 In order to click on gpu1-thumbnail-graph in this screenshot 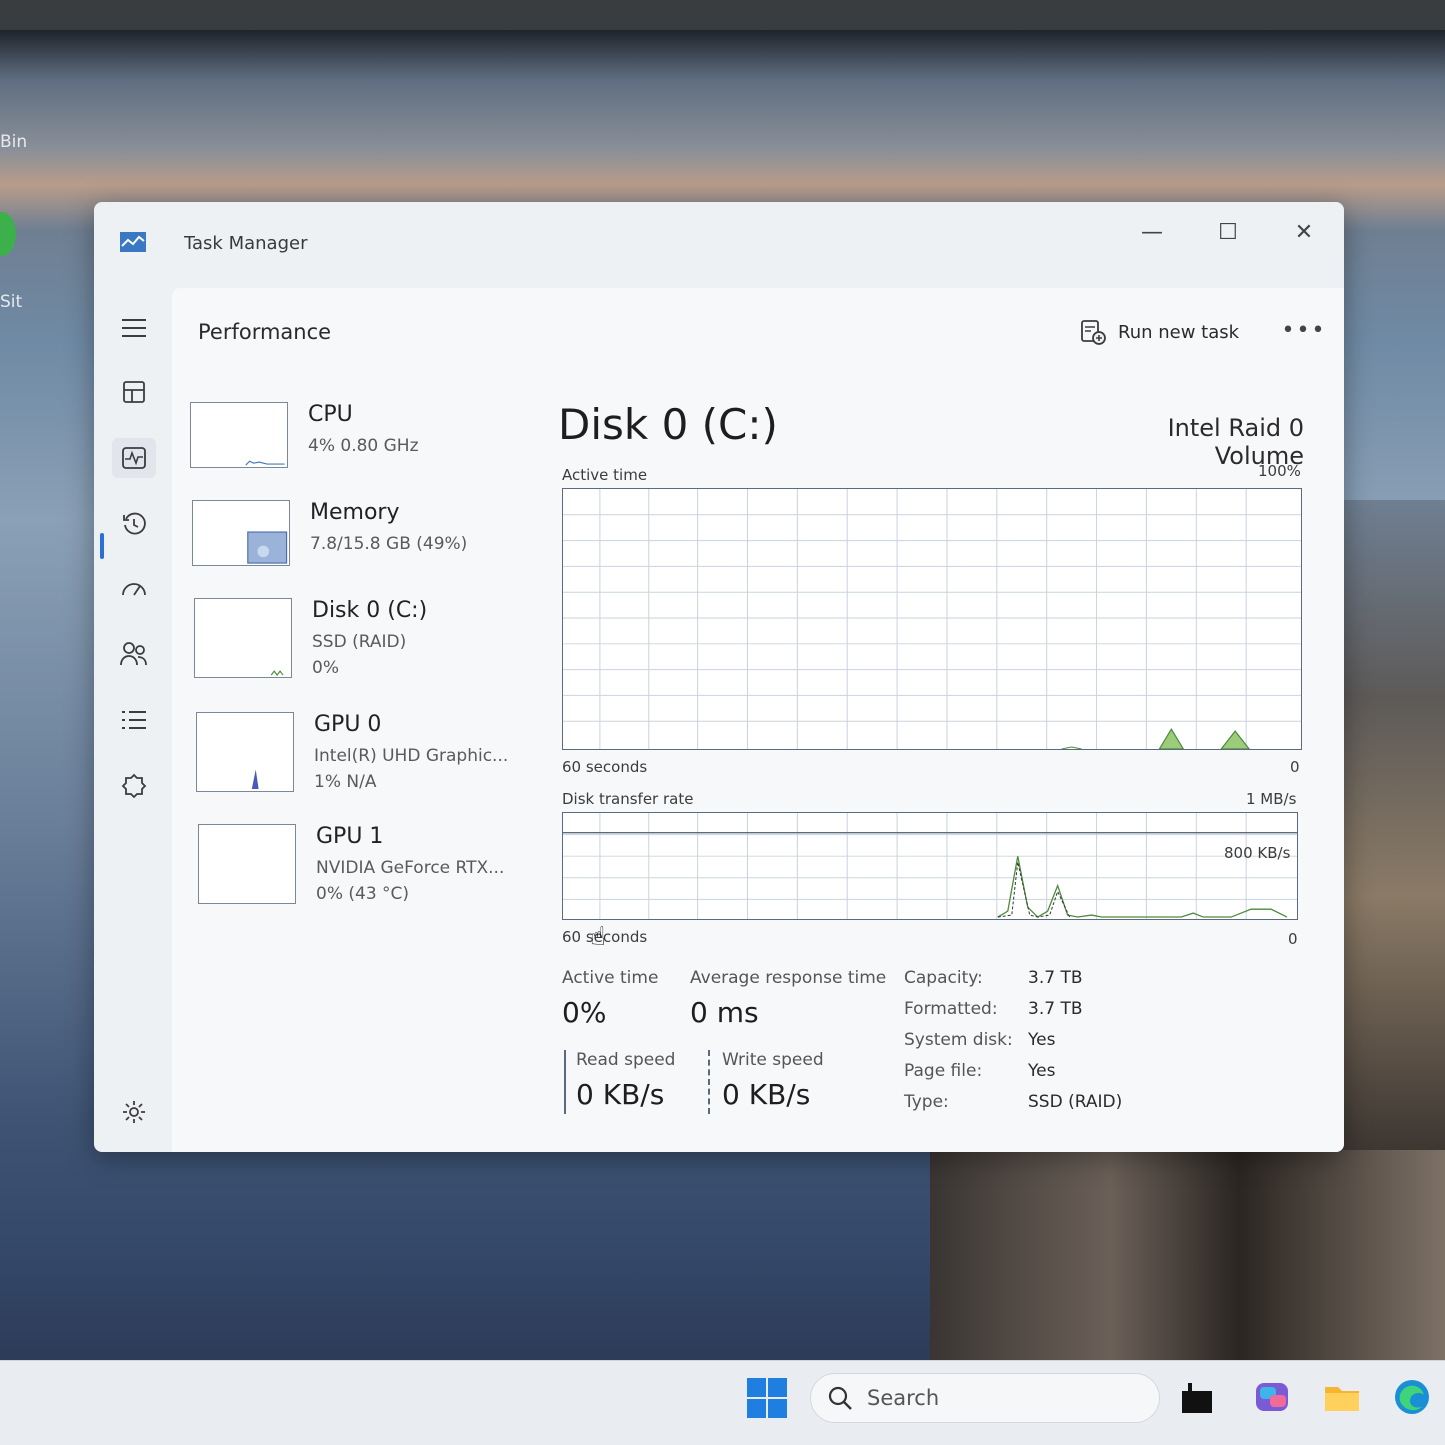, I will do `click(247, 864)`.